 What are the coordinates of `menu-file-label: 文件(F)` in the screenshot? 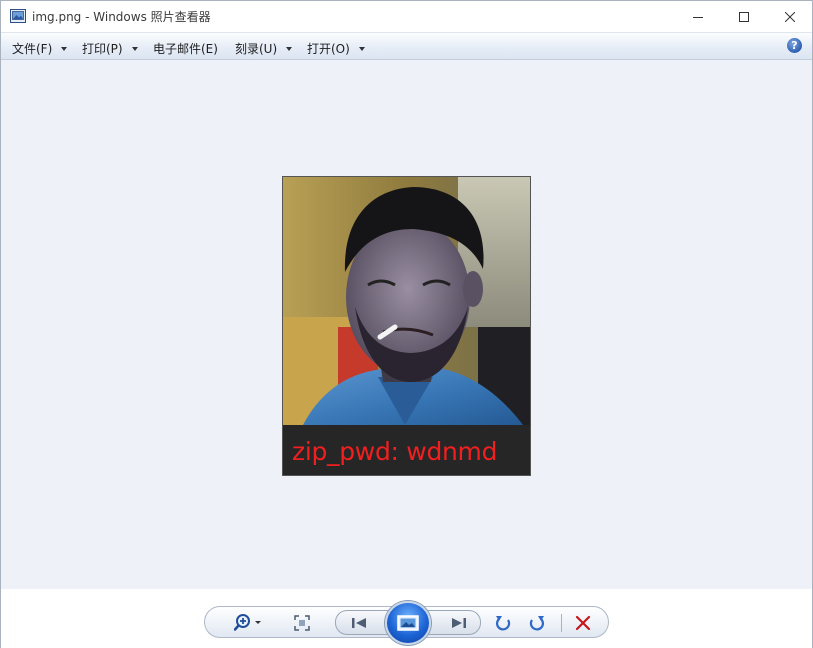 It's located at (32, 49).